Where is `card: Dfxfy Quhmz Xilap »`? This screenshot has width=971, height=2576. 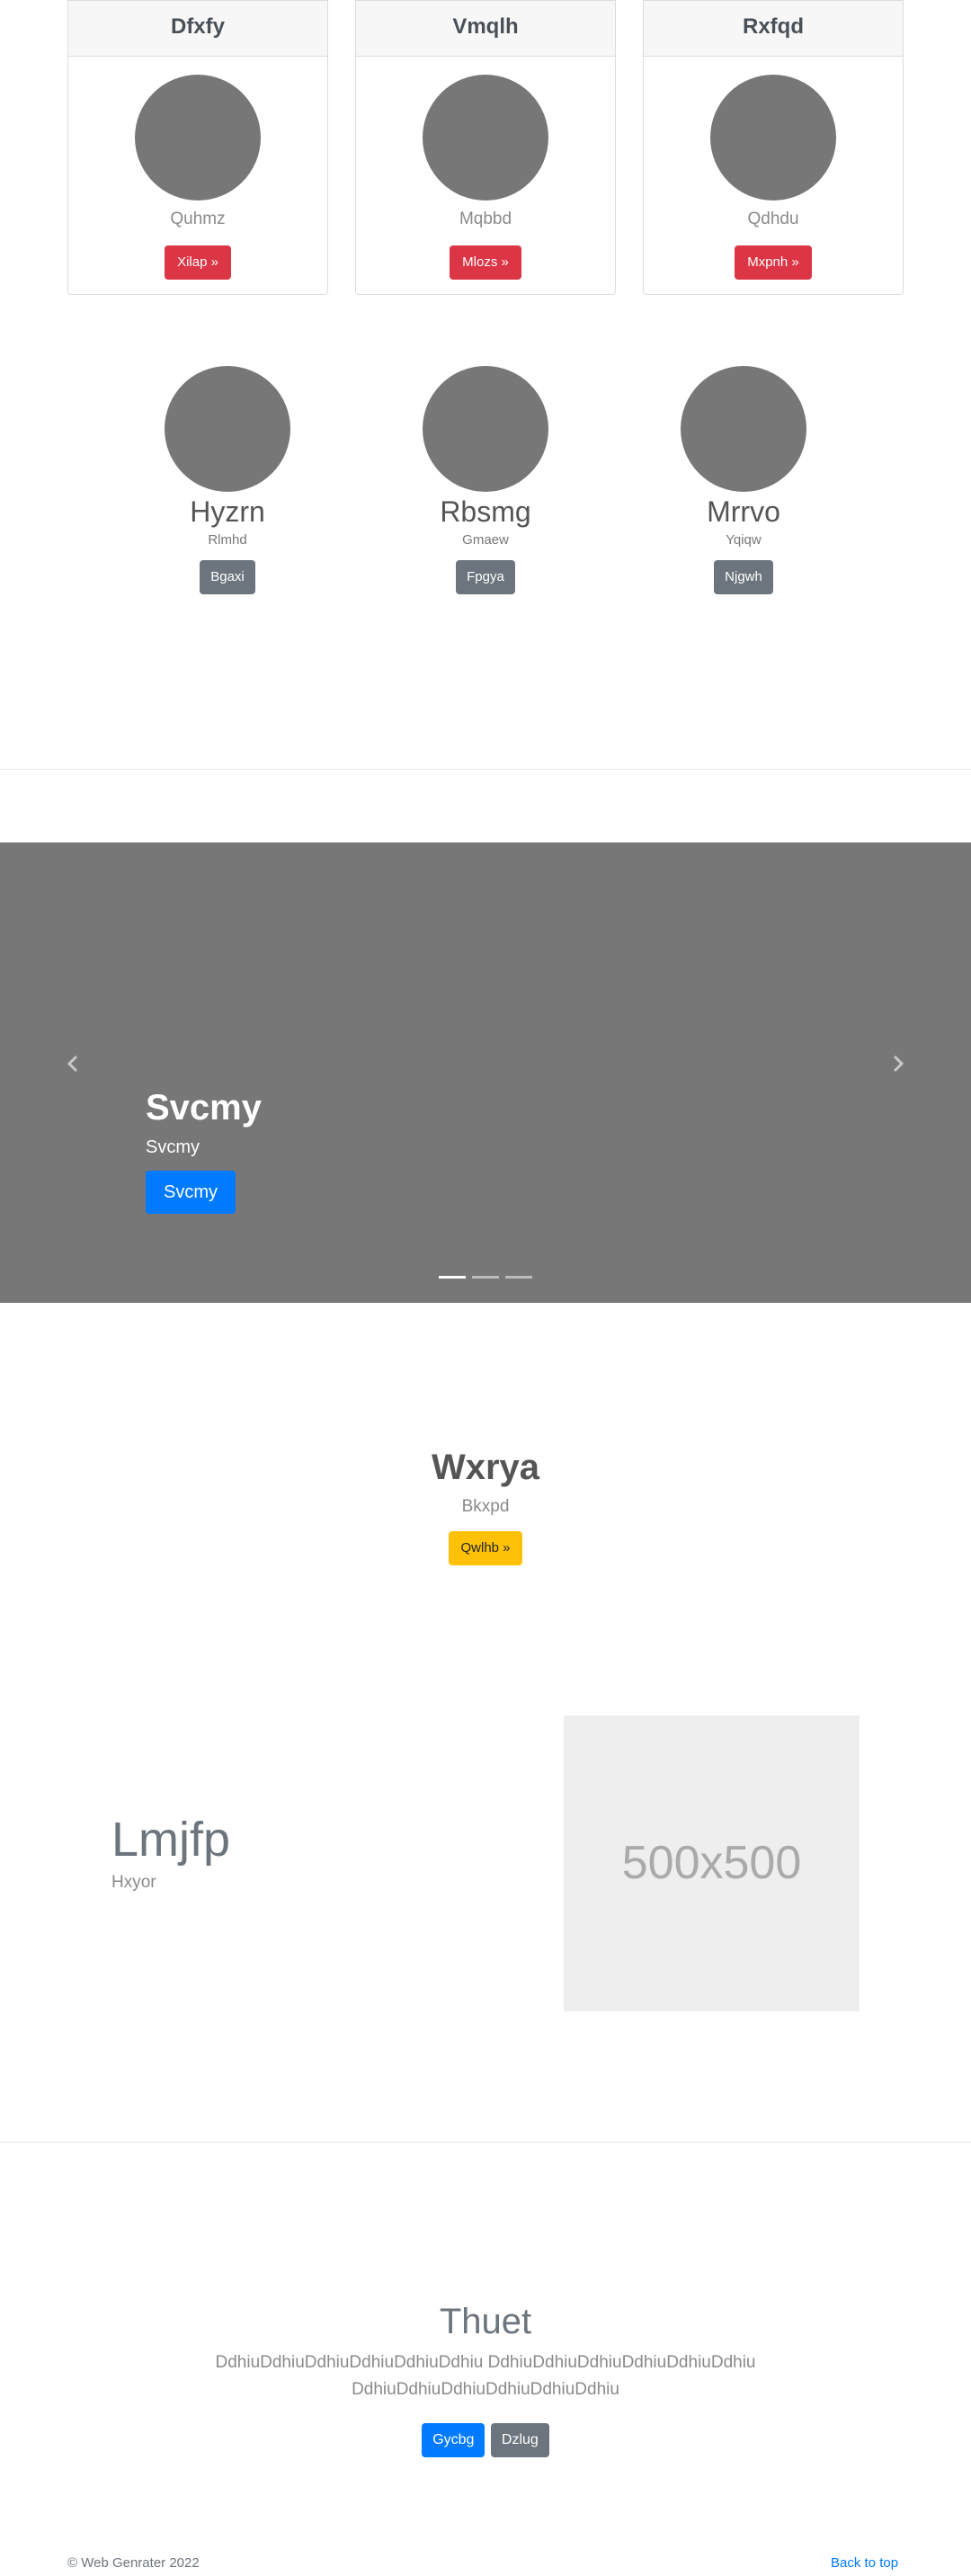
card: Dfxfy Quhmz Xilap » is located at coordinates (197, 148).